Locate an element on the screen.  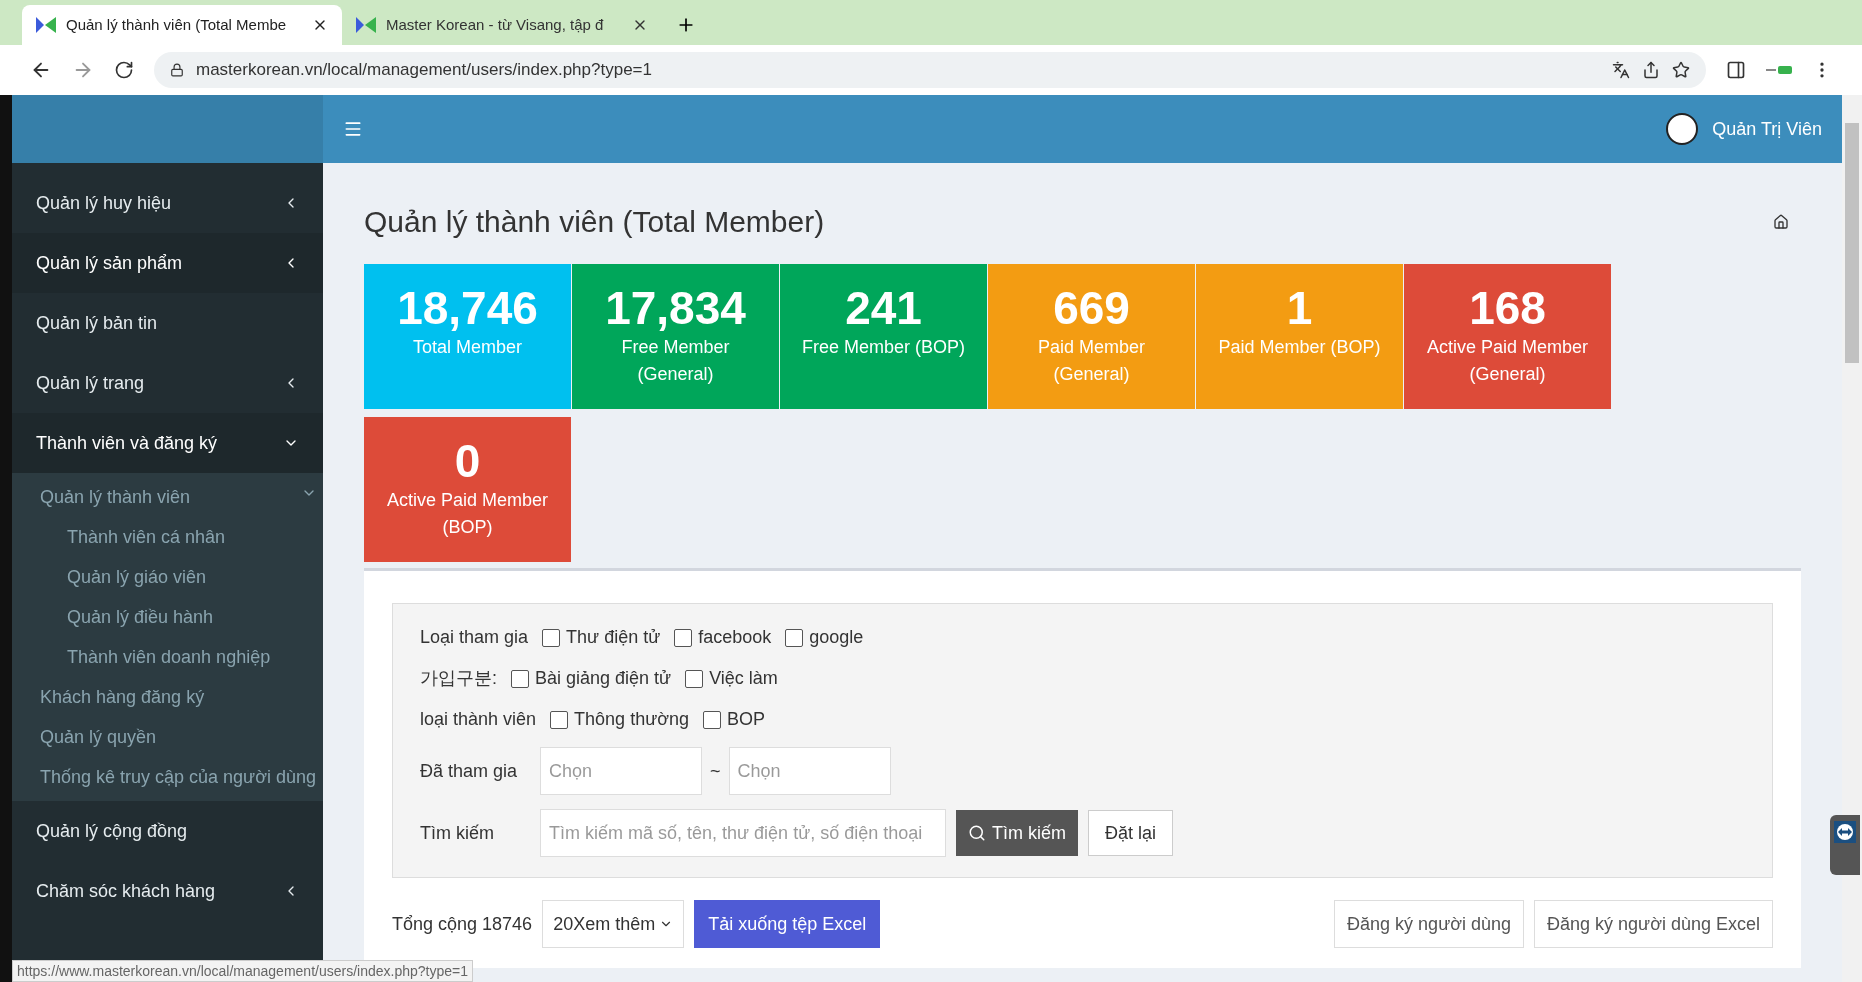
stat-value: 17,834 is located at coordinates (675, 308).